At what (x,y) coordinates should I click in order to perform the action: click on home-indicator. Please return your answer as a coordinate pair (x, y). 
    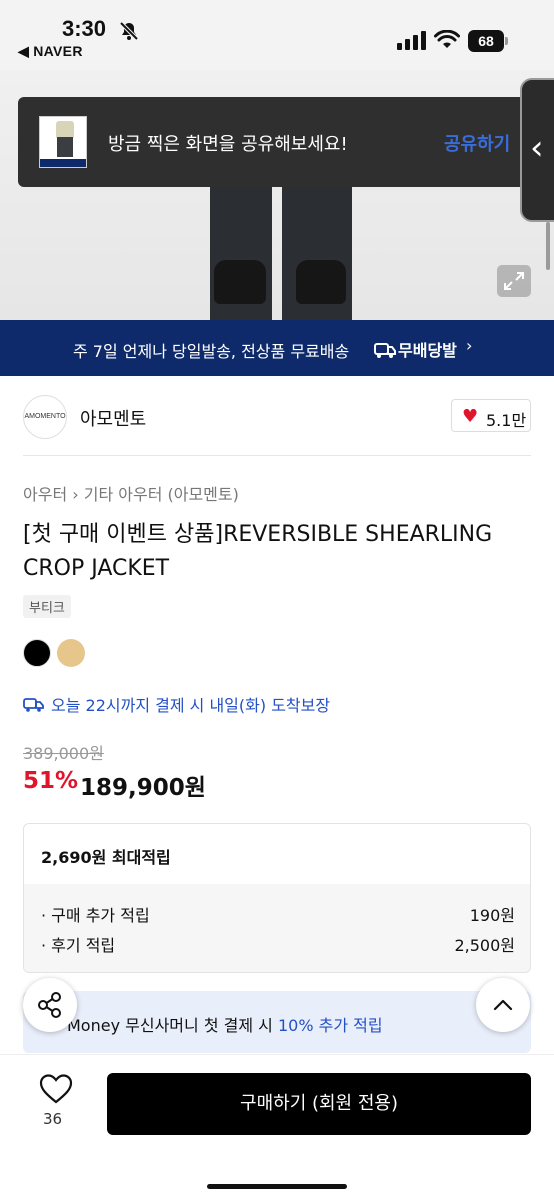
    Looking at the image, I should click on (277, 1186).